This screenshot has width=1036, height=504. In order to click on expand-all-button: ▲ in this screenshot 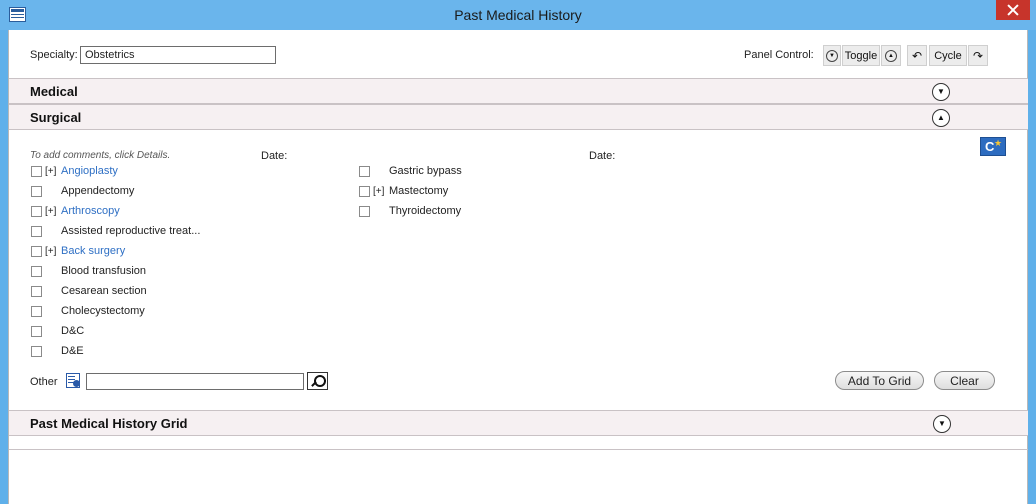, I will do `click(891, 55)`.